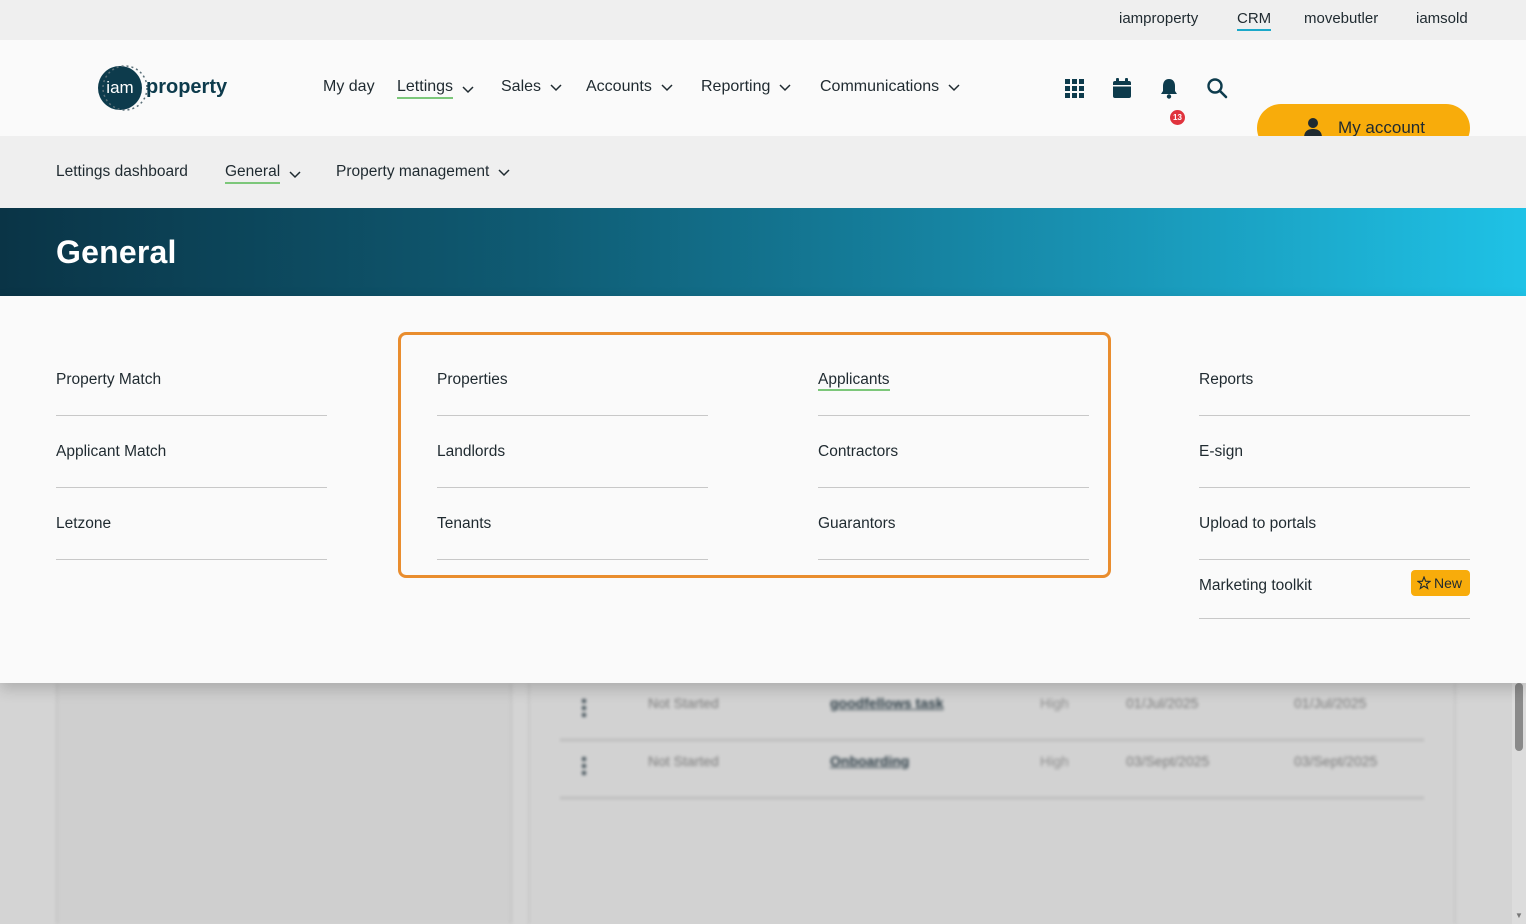 Image resolution: width=1526 pixels, height=924 pixels. I want to click on menu-link-label: Upload to portals, so click(1258, 523).